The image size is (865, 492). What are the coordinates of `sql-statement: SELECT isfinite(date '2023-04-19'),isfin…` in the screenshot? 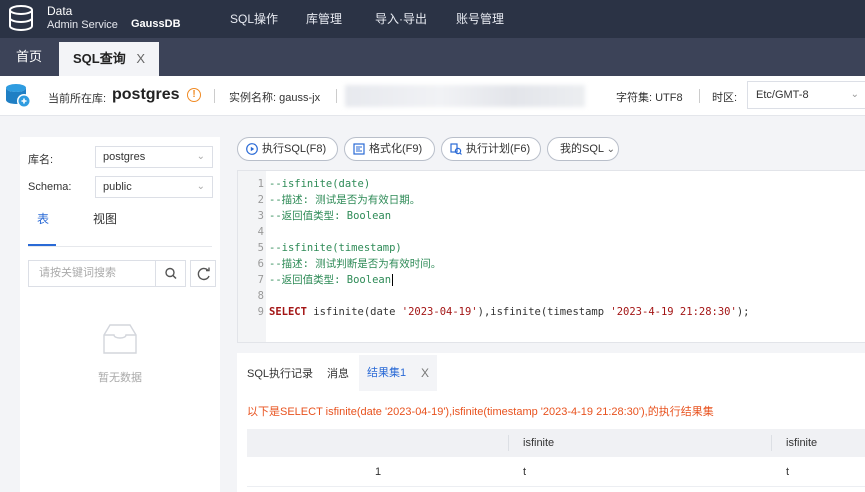 It's located at (509, 312).